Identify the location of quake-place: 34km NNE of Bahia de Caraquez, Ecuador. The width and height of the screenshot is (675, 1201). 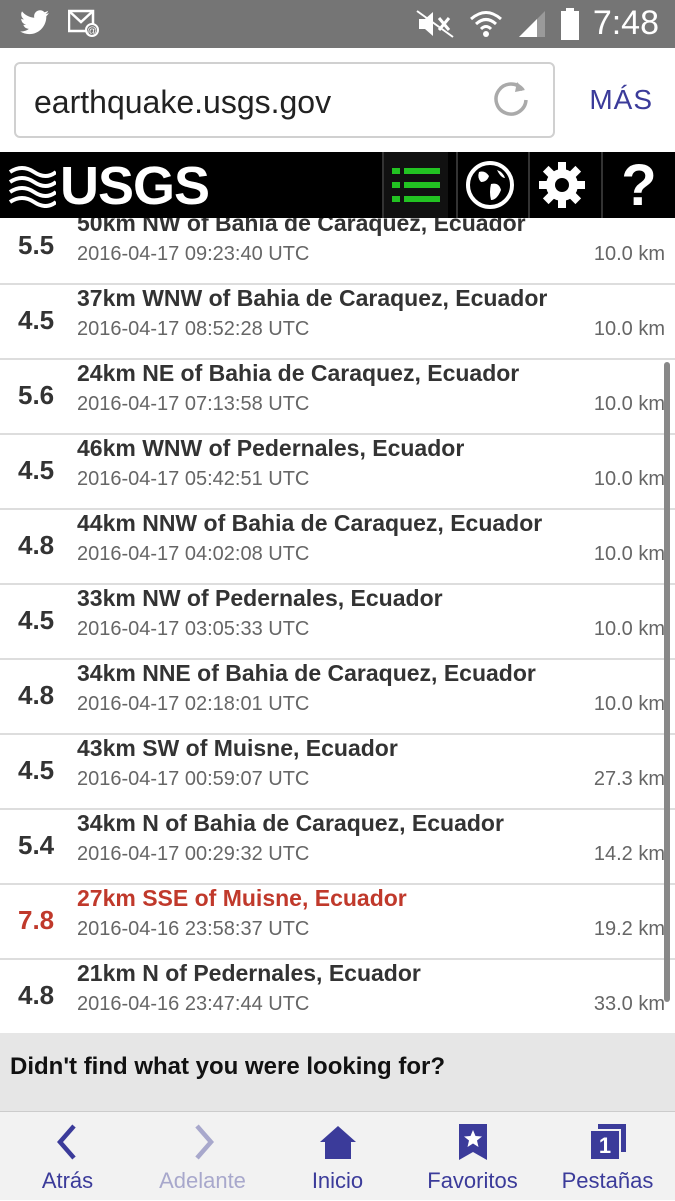
(306, 673).